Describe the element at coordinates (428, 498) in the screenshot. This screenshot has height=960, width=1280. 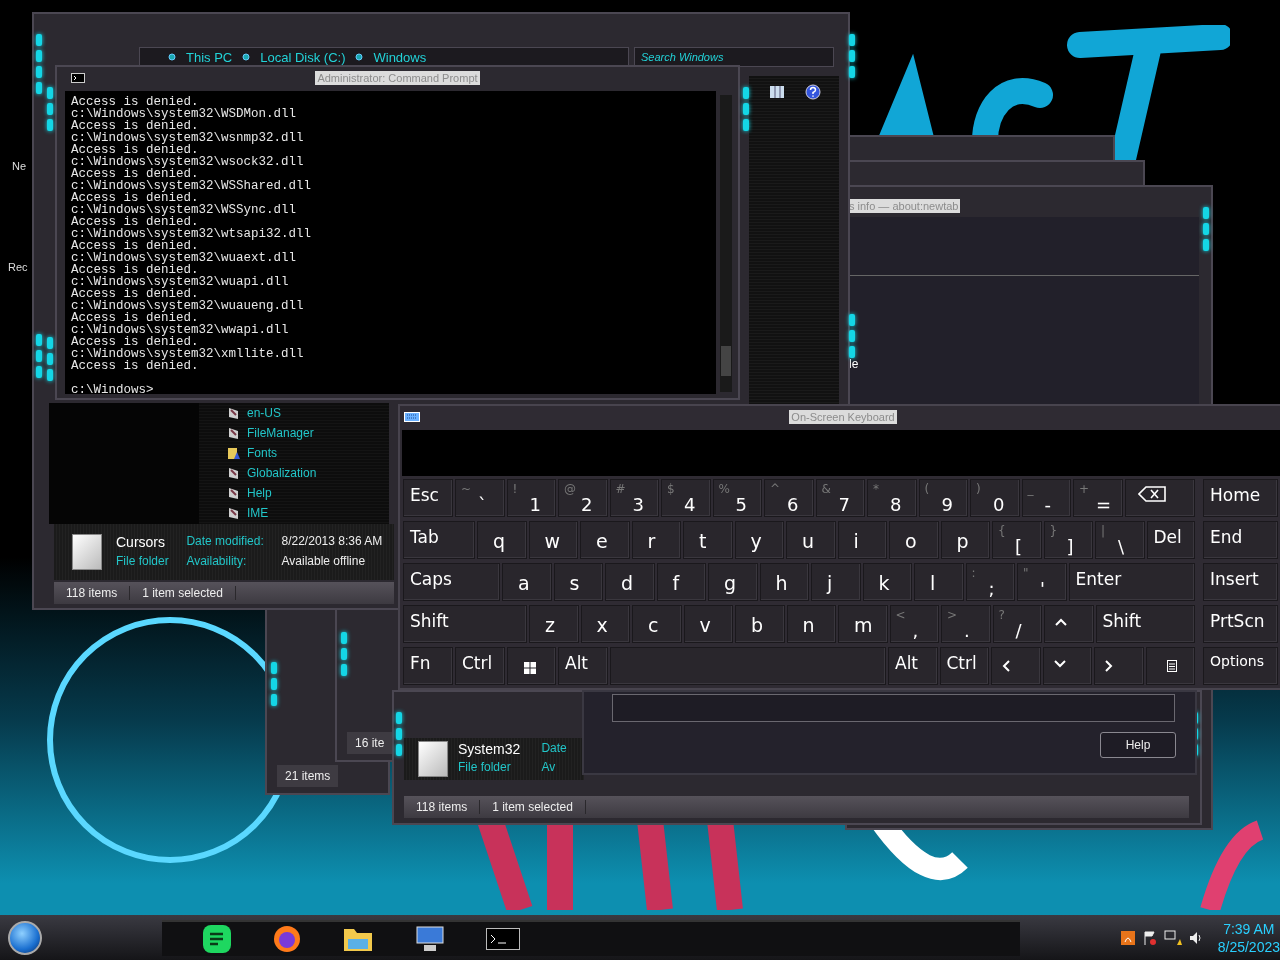
I see `key: Esc` at that location.